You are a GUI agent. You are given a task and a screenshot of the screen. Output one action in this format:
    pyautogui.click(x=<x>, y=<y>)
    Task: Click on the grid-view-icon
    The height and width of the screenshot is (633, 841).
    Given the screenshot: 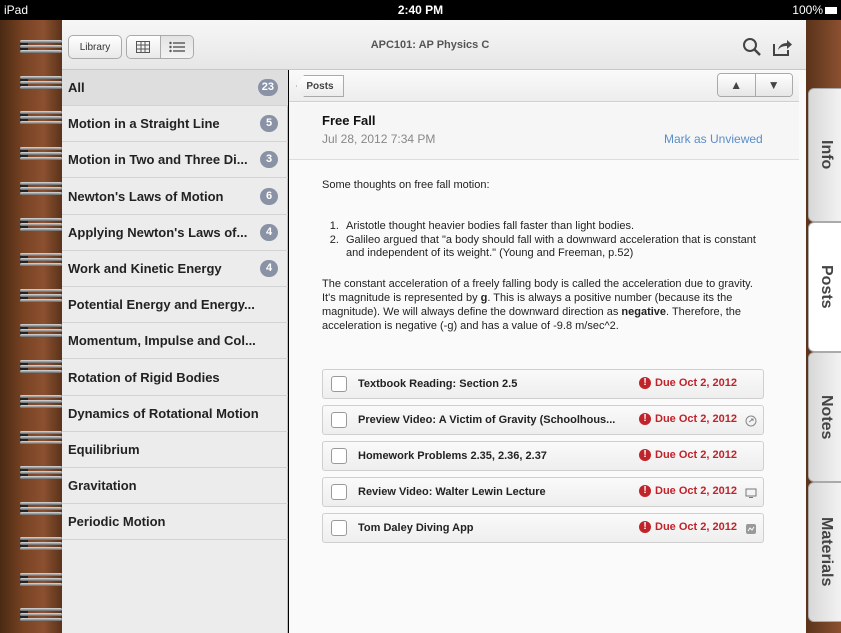 What is the action you would take?
    pyautogui.click(x=143, y=47)
    